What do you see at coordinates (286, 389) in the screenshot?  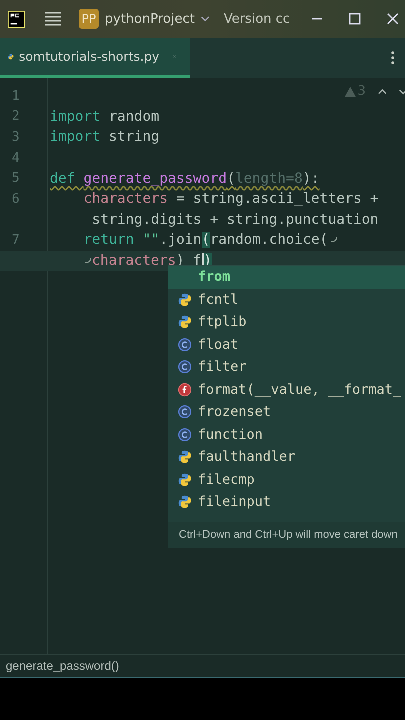 I see `completion-item: format(__value, __format_` at bounding box center [286, 389].